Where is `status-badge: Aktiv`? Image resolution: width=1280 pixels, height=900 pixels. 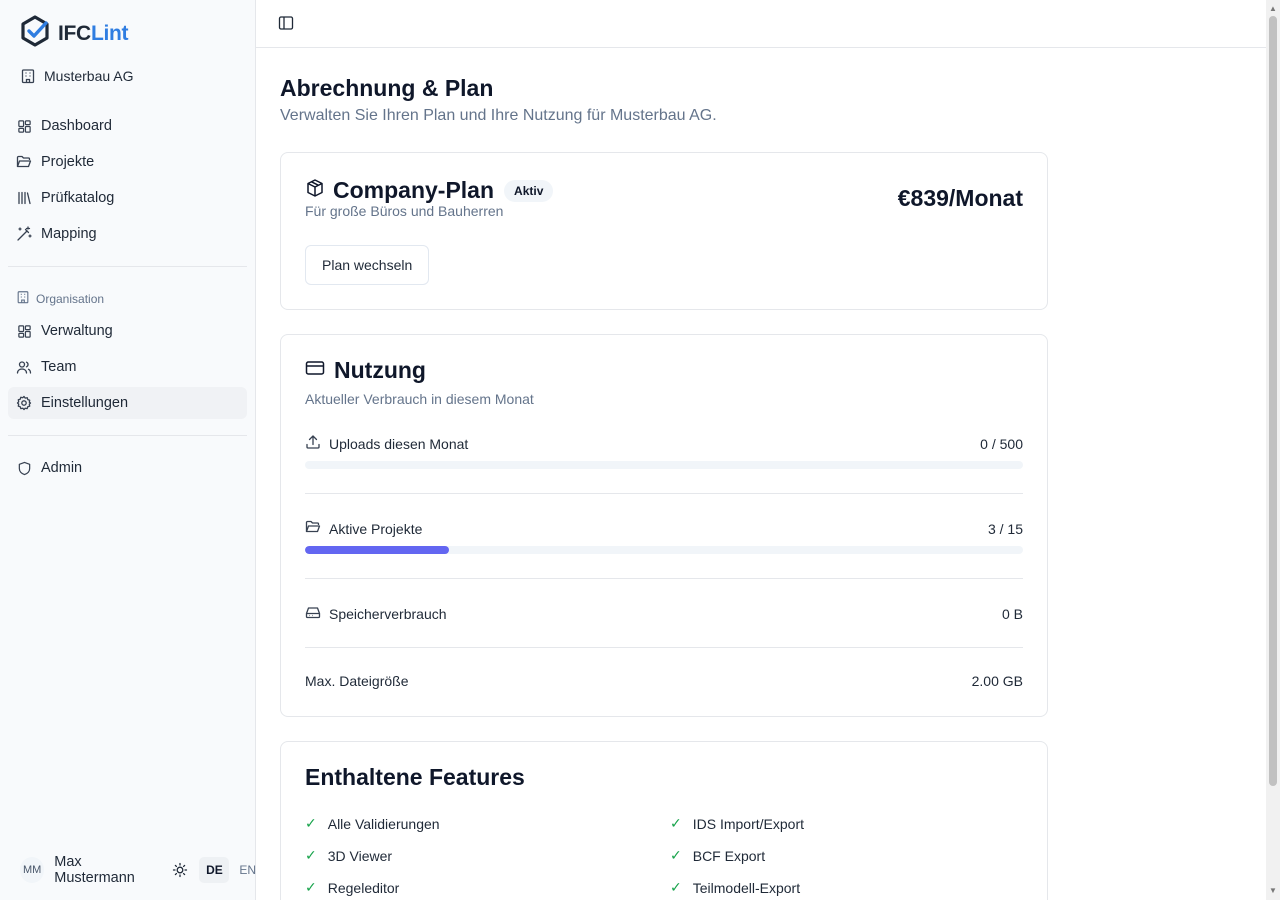 status-badge: Aktiv is located at coordinates (529, 190).